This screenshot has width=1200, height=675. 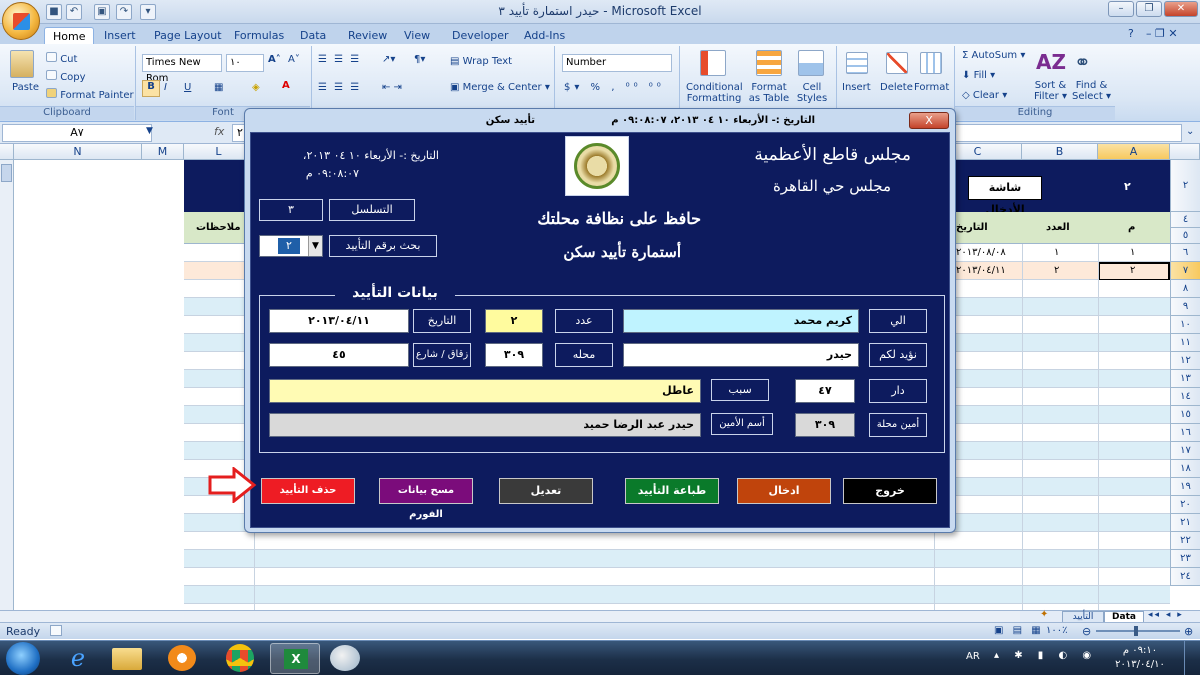 I want to click on wrap-text-button: ▤ Wrap Text, so click(x=481, y=61).